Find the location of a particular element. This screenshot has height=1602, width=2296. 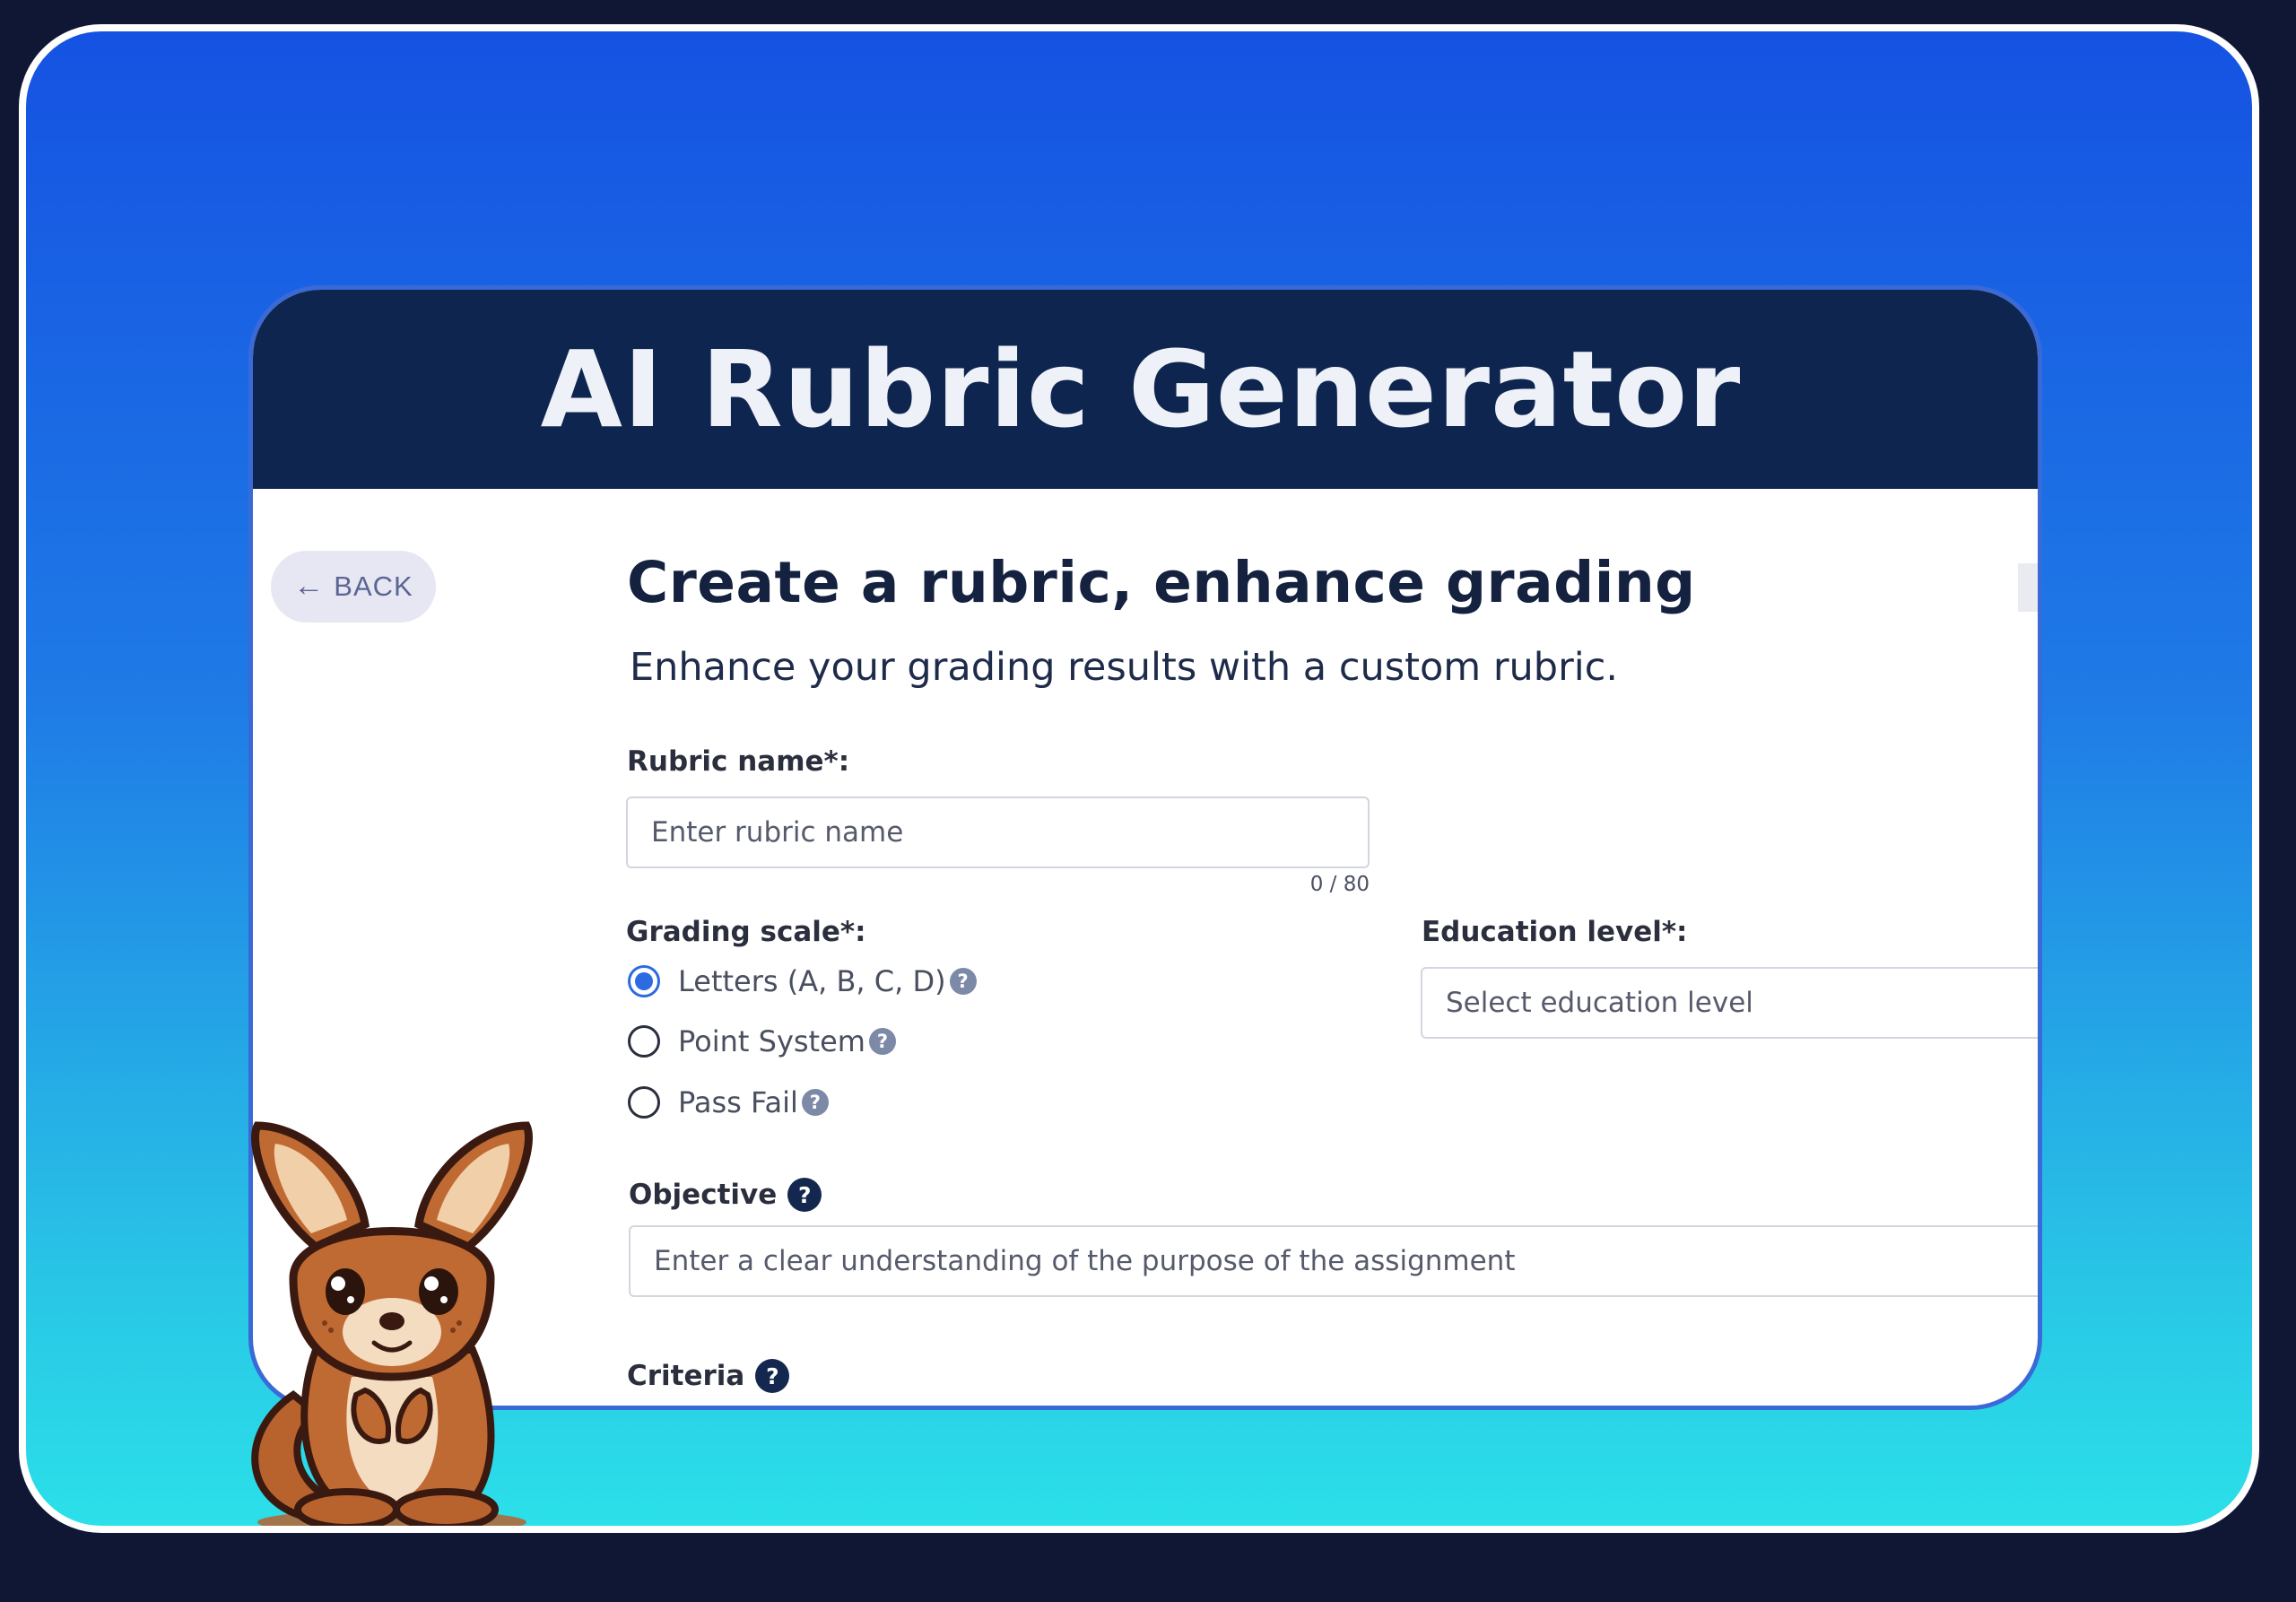

grading-option-passfail-label: Pass Fail is located at coordinates (738, 1102).